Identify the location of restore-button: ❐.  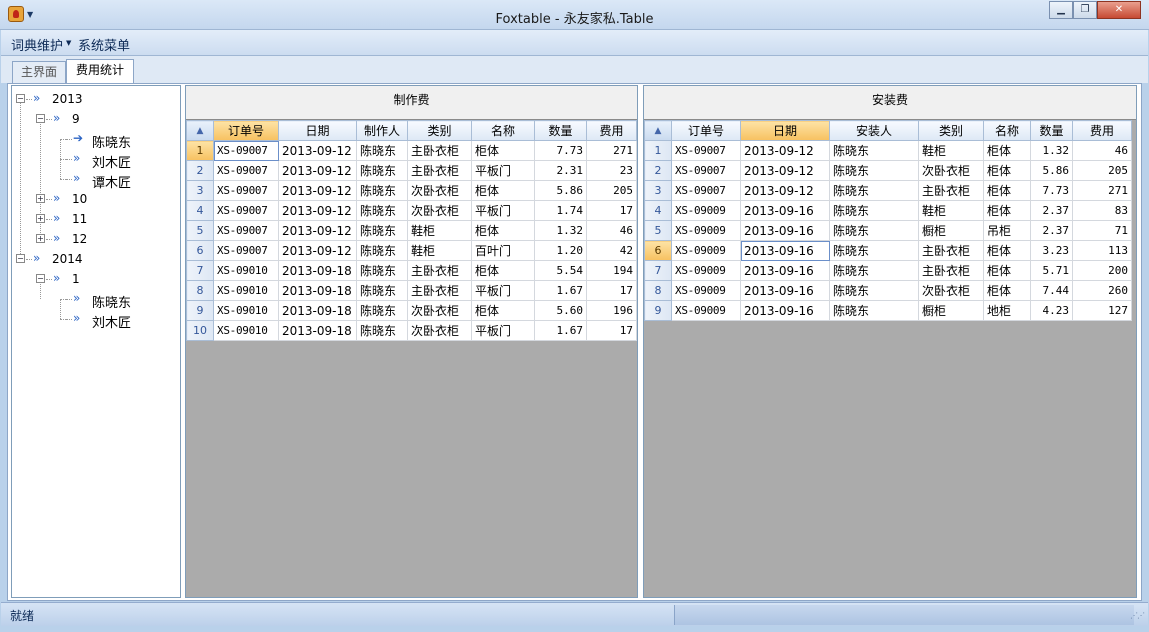
(1085, 10).